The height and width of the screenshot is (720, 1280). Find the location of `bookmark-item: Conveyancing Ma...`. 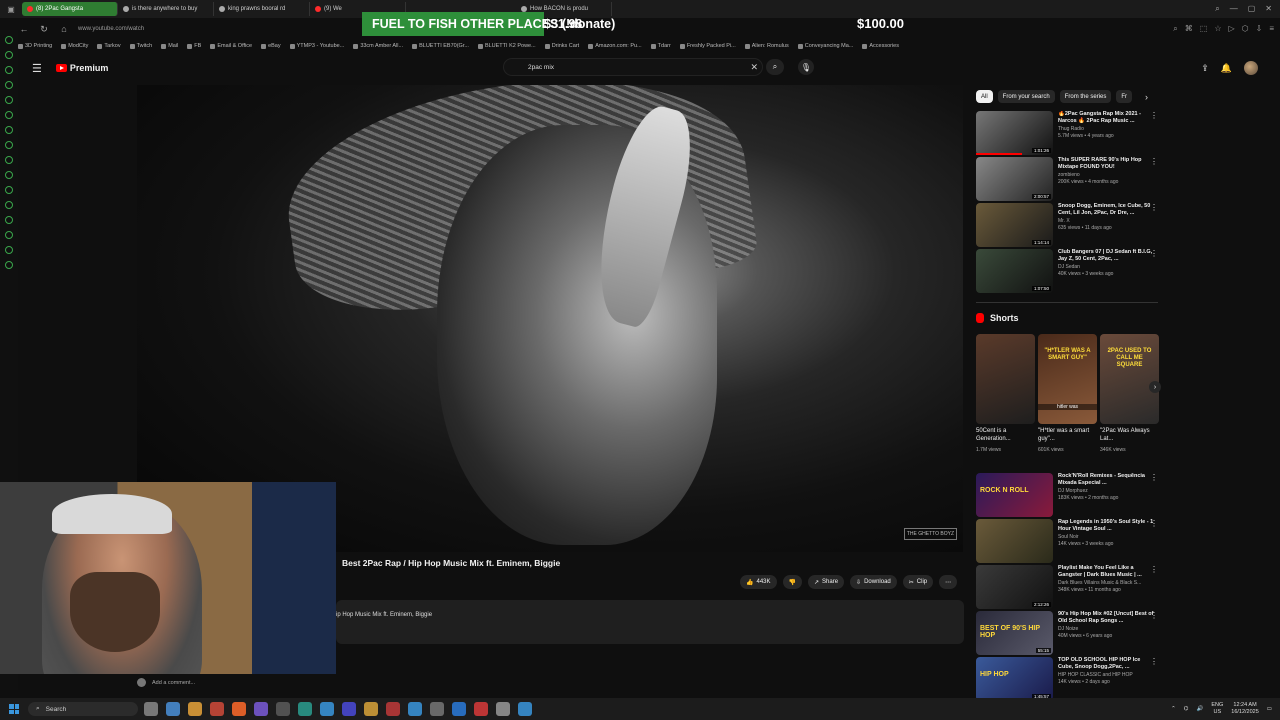

bookmark-item: Conveyancing Ma... is located at coordinates (825, 46).